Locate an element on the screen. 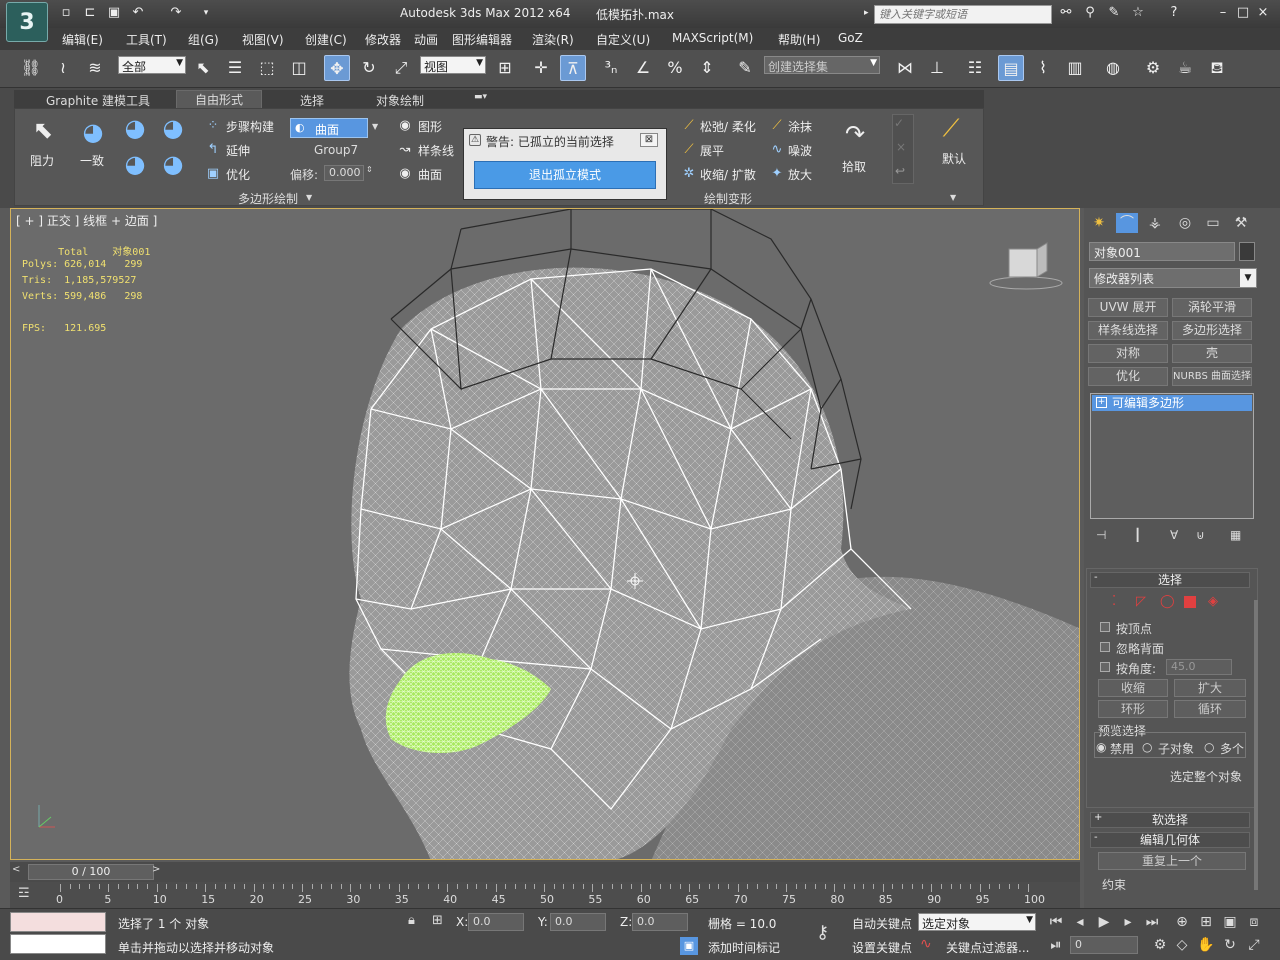 This screenshot has height=960, width=1280. reference-coordinate-dropdown: 视图 ▼ is located at coordinates (453, 65).